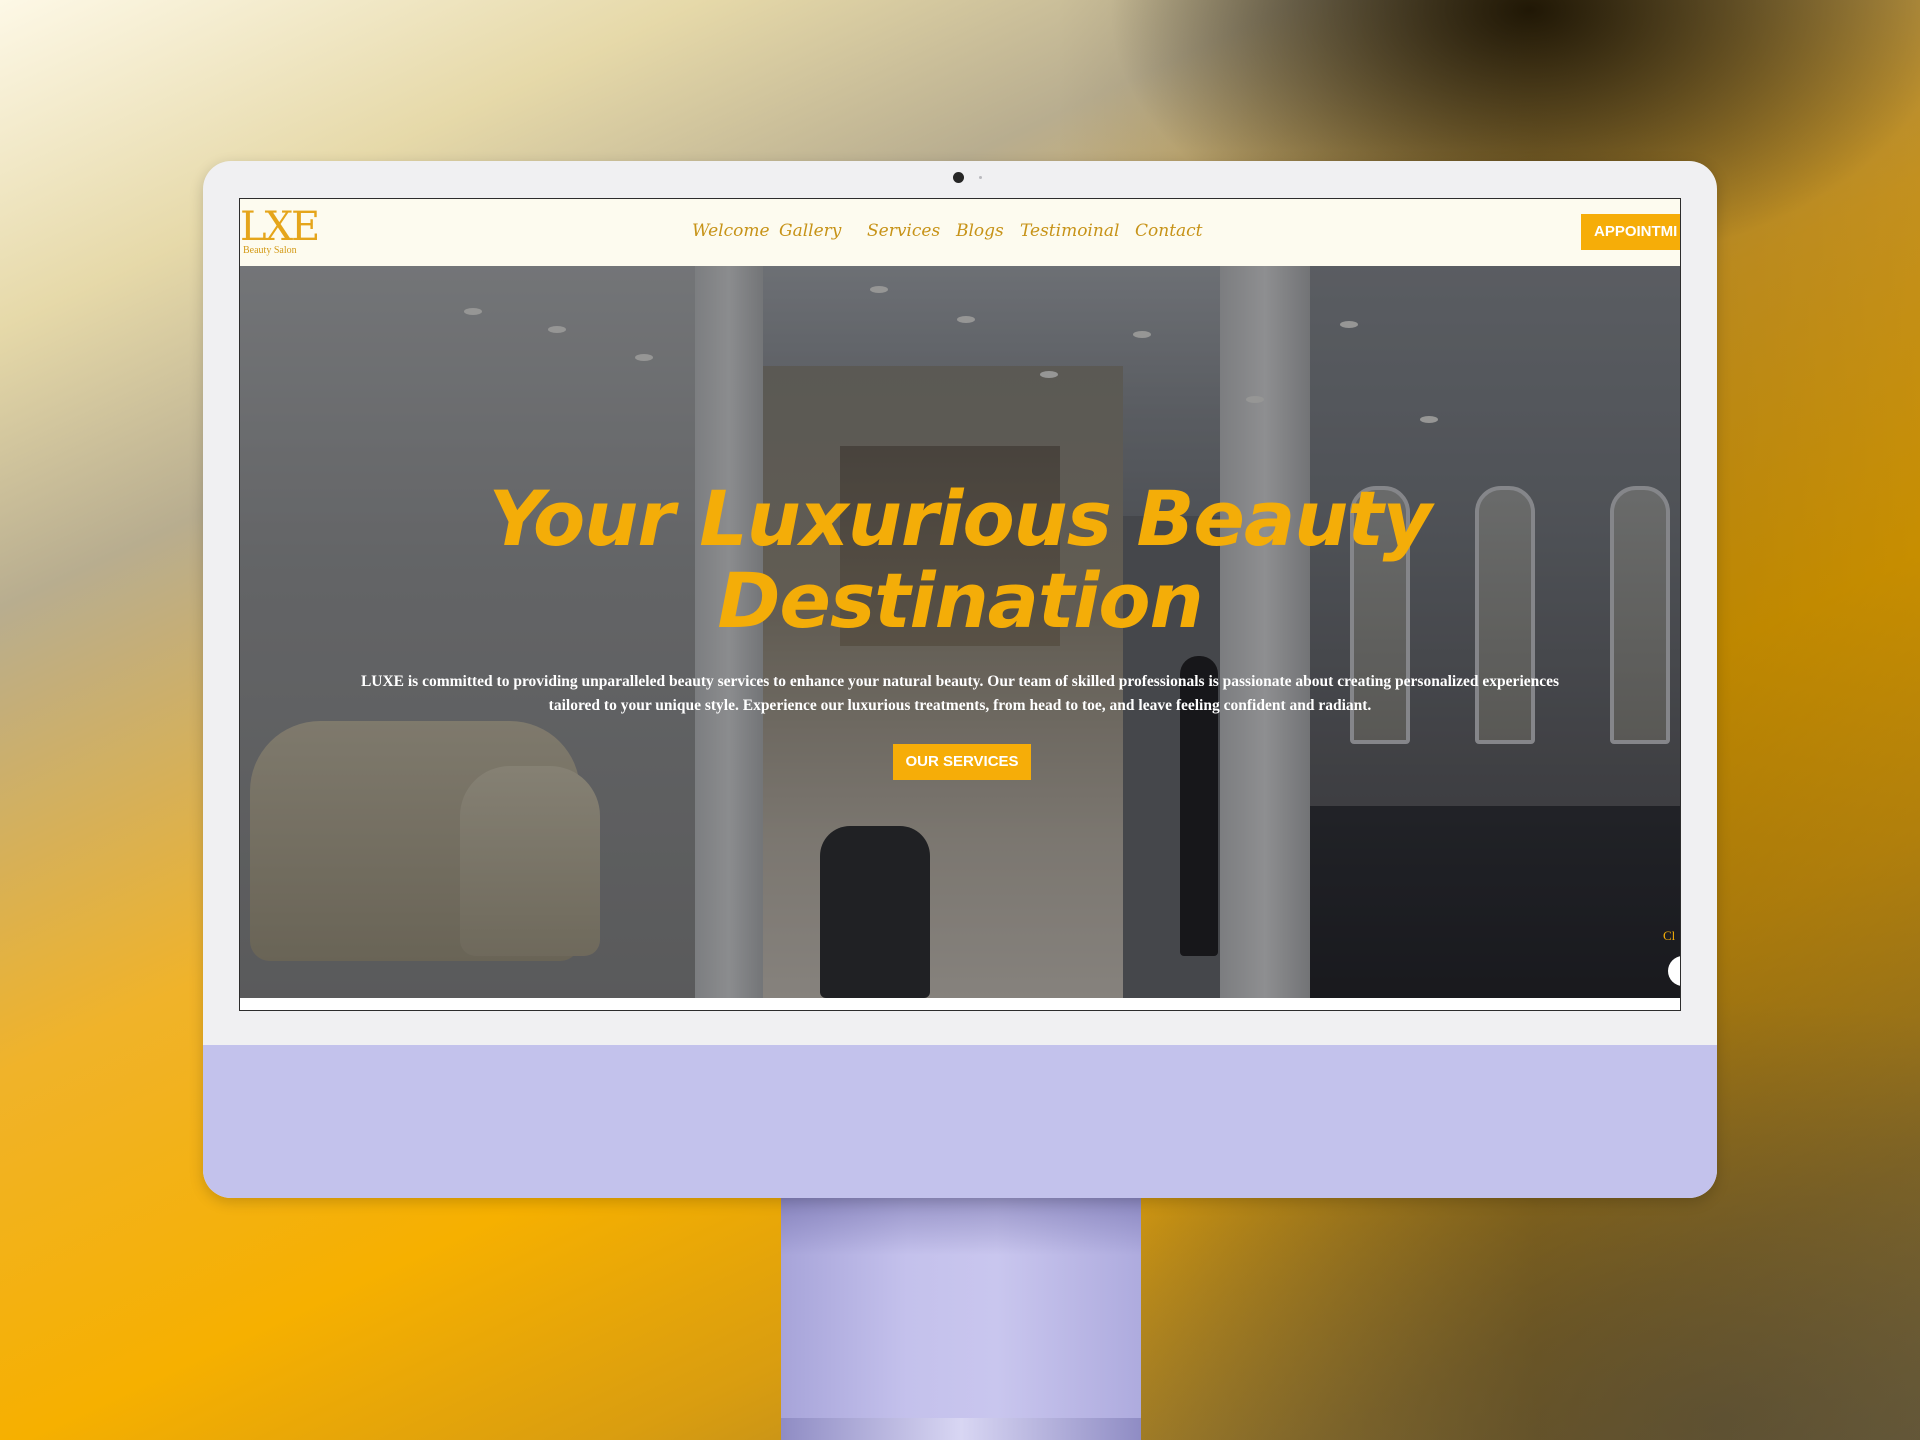 The image size is (1920, 1440). What do you see at coordinates (958, 177) in the screenshot?
I see `camera-icon` at bounding box center [958, 177].